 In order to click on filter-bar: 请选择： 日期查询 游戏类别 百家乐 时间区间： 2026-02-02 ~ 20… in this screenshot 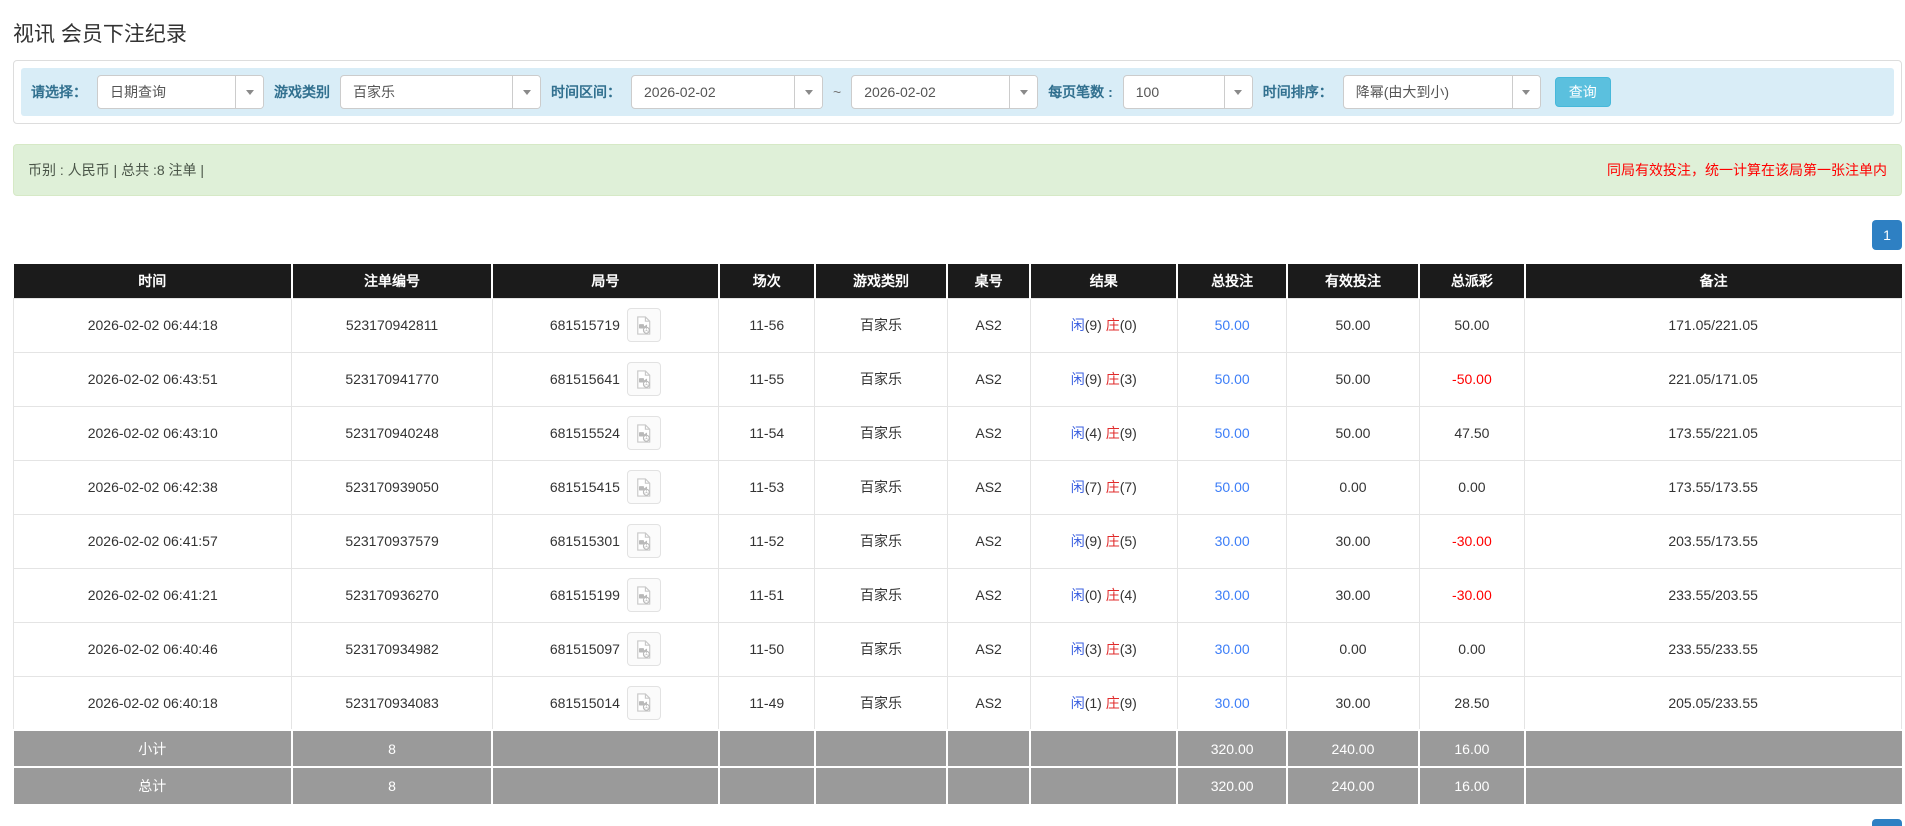, I will do `click(957, 92)`.